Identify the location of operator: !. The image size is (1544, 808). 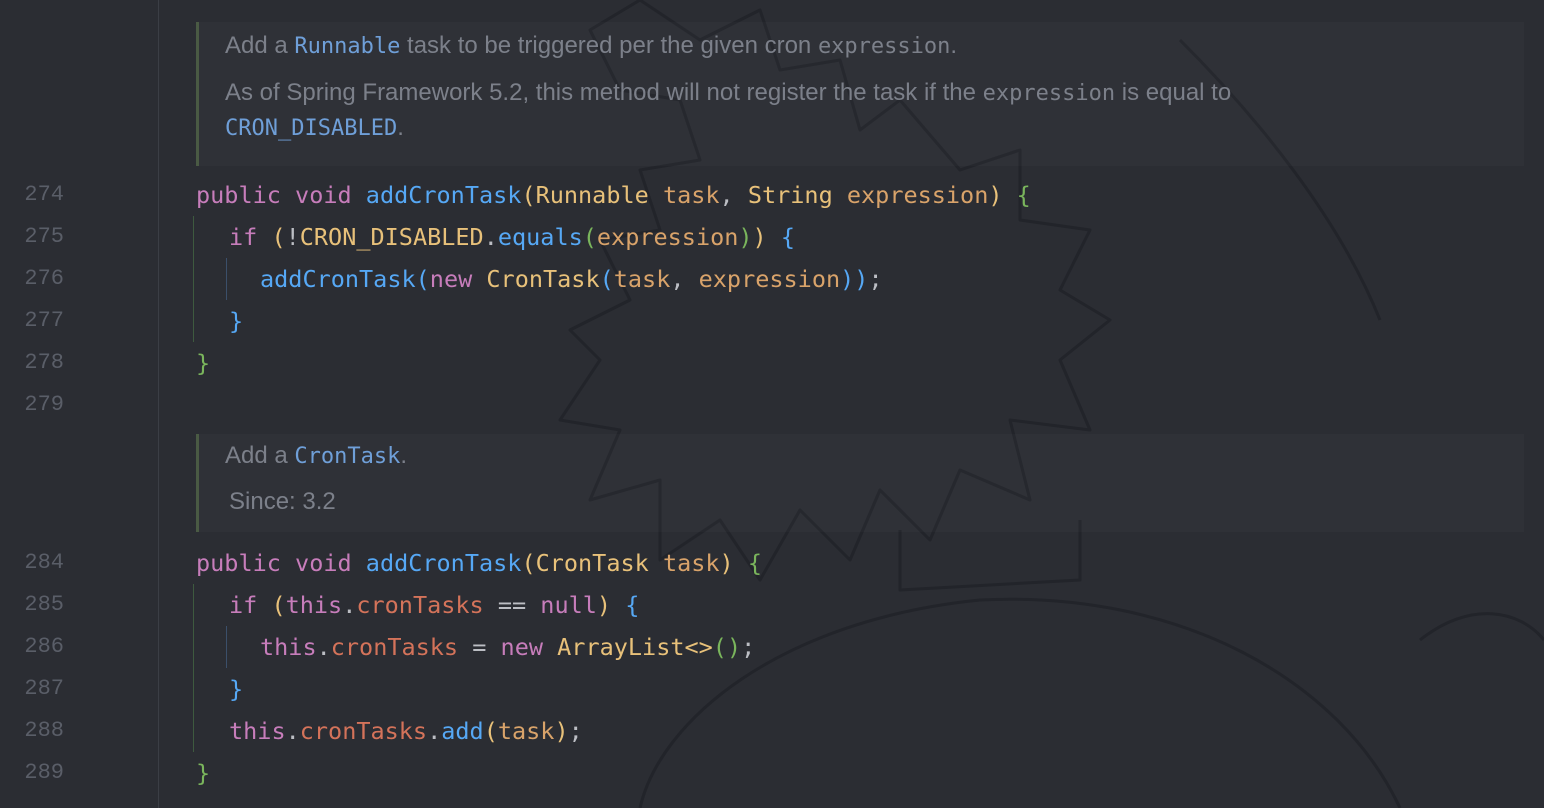
(292, 237).